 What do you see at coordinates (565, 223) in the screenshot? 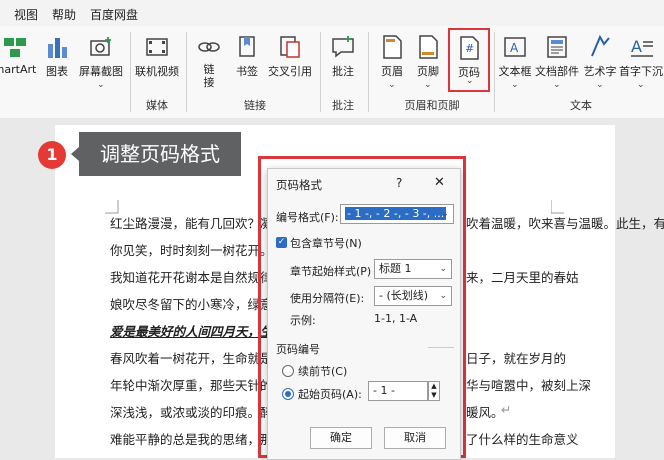
I see `document-line-right: 吹着温暖，吹来喜与温暖。此生，有` at bounding box center [565, 223].